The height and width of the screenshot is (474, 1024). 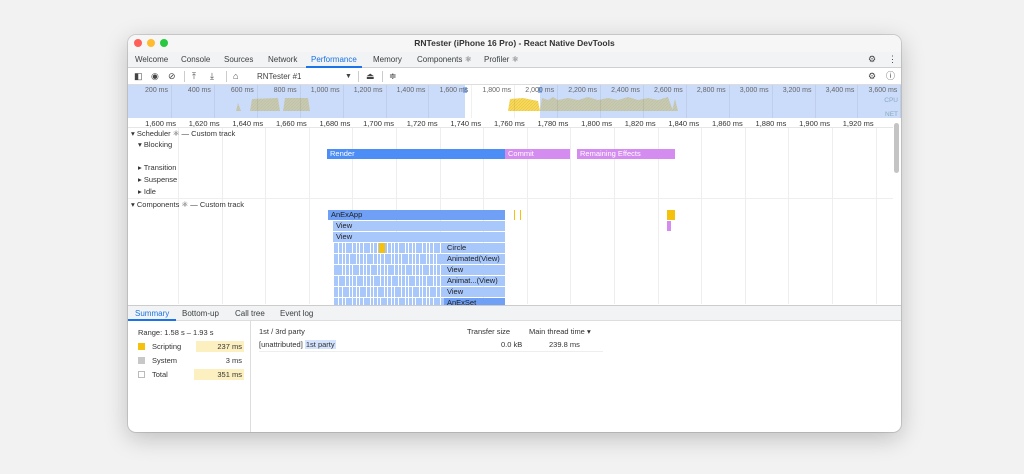 I want to click on collapse-tracks-icon: ≑, so click(x=393, y=76).